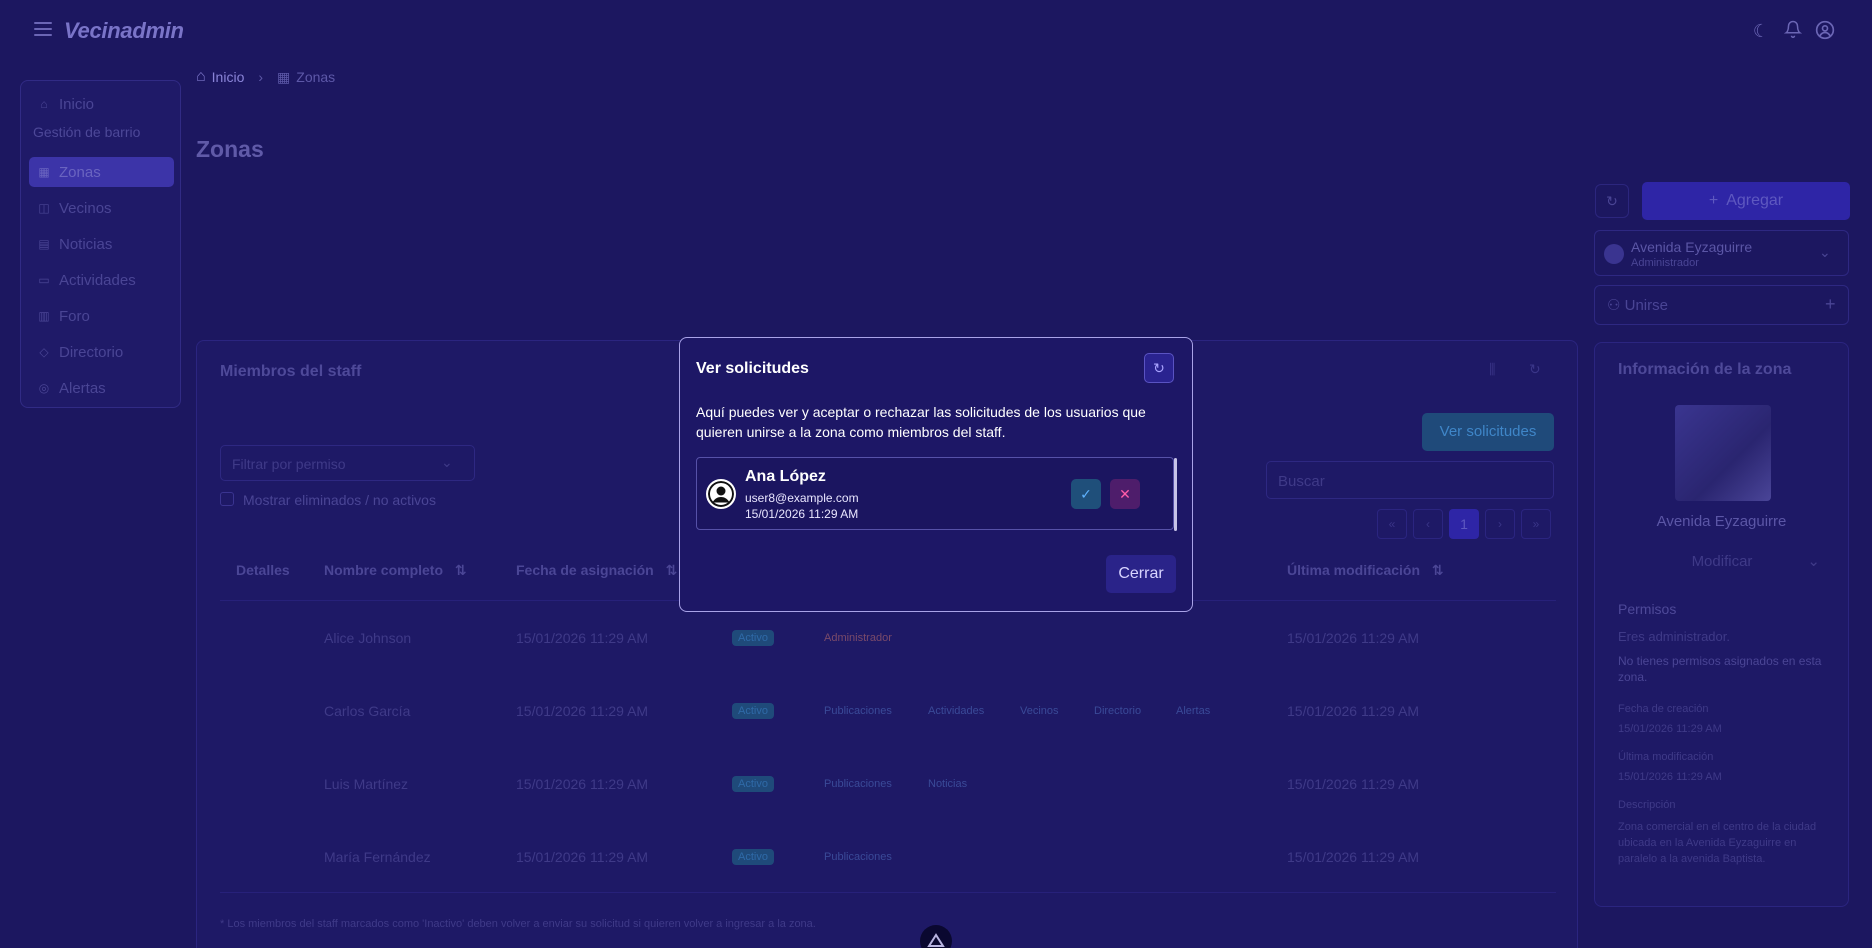 The width and height of the screenshot is (1872, 948). What do you see at coordinates (1464, 524) in the screenshot?
I see `page-button: 1` at bounding box center [1464, 524].